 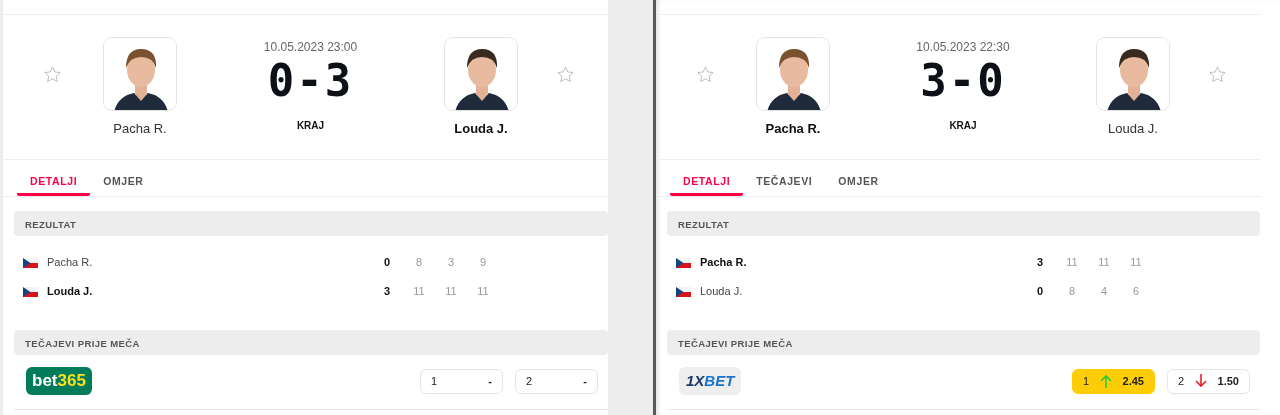 I want to click on match-score: 3-0, so click(x=963, y=81).